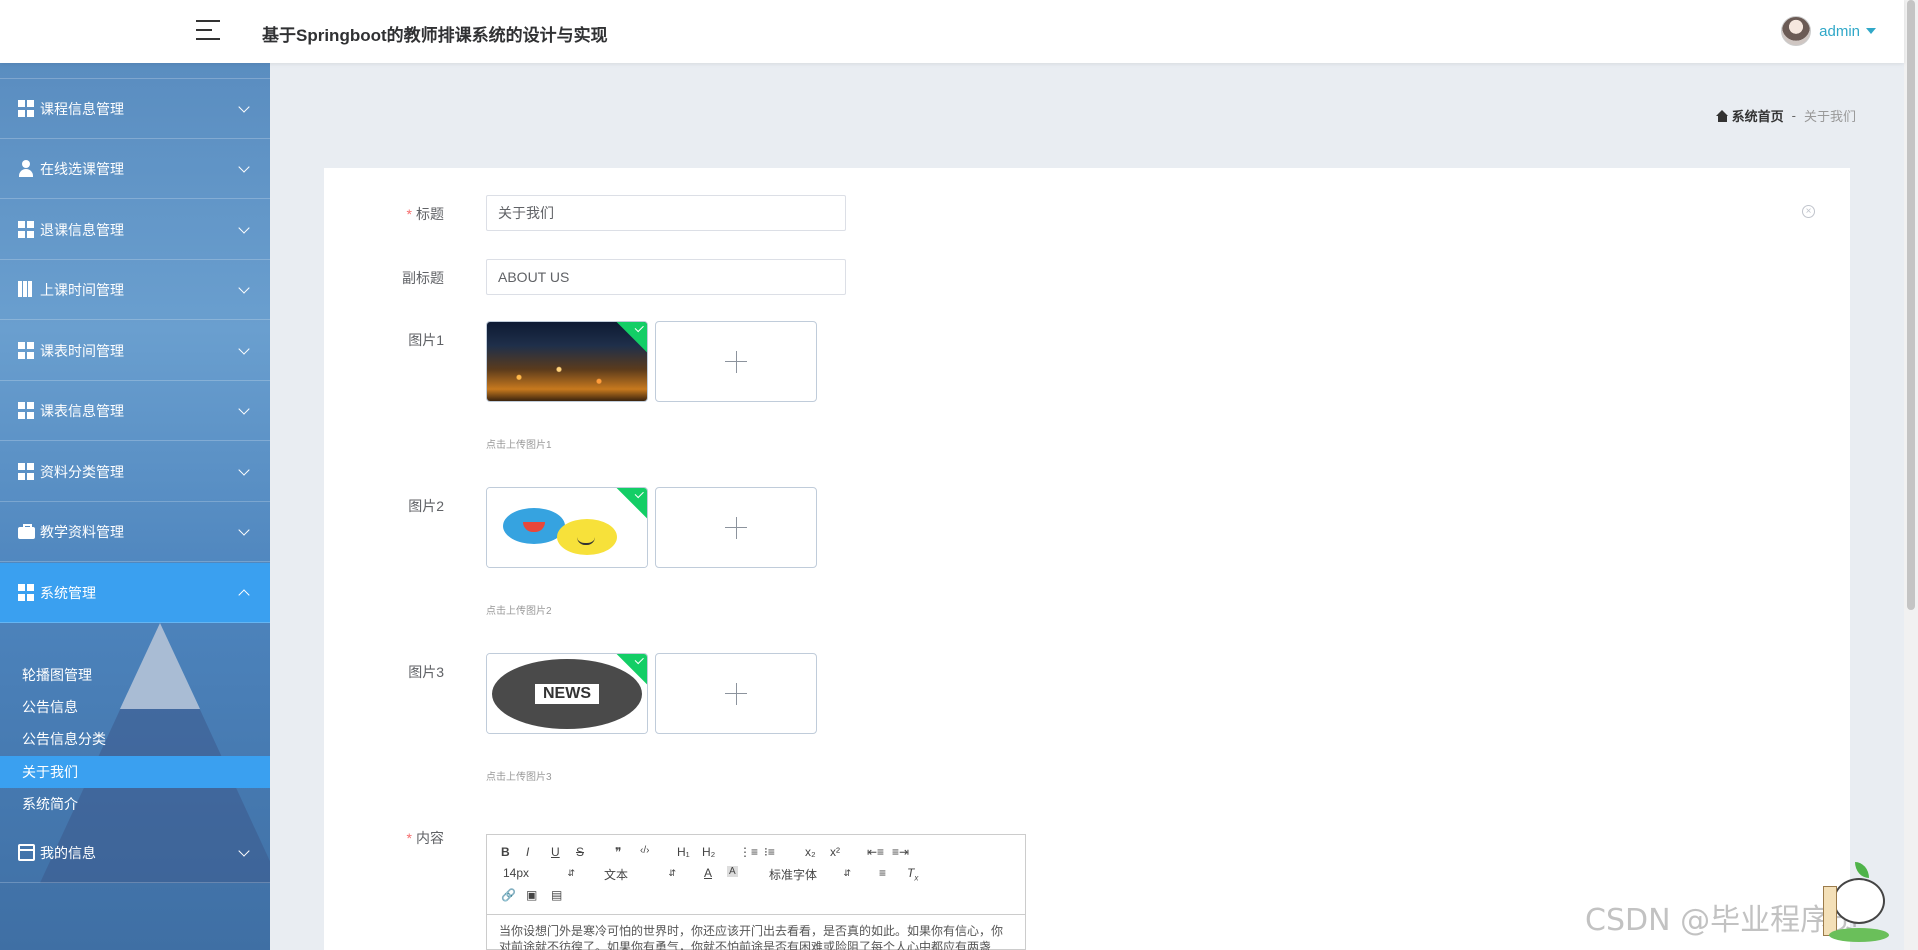  I want to click on ordered-list-button: ⋮≡, so click(748, 852).